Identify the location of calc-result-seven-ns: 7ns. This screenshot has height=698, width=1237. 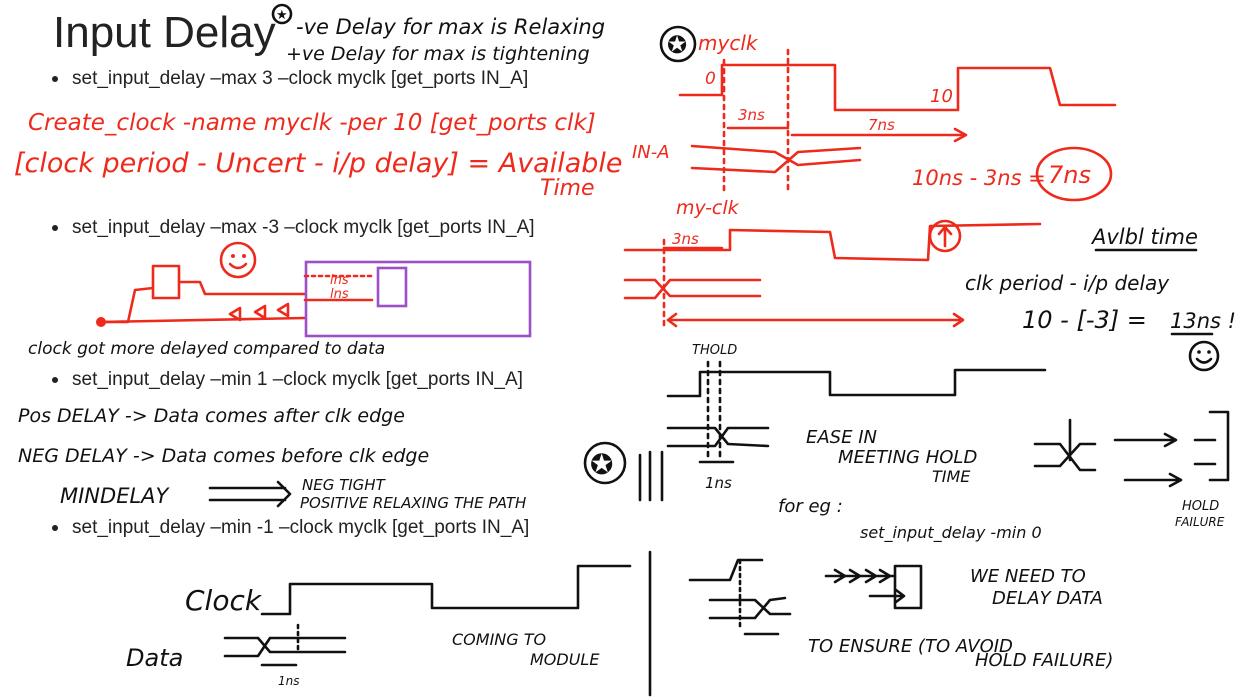
(1069, 175).